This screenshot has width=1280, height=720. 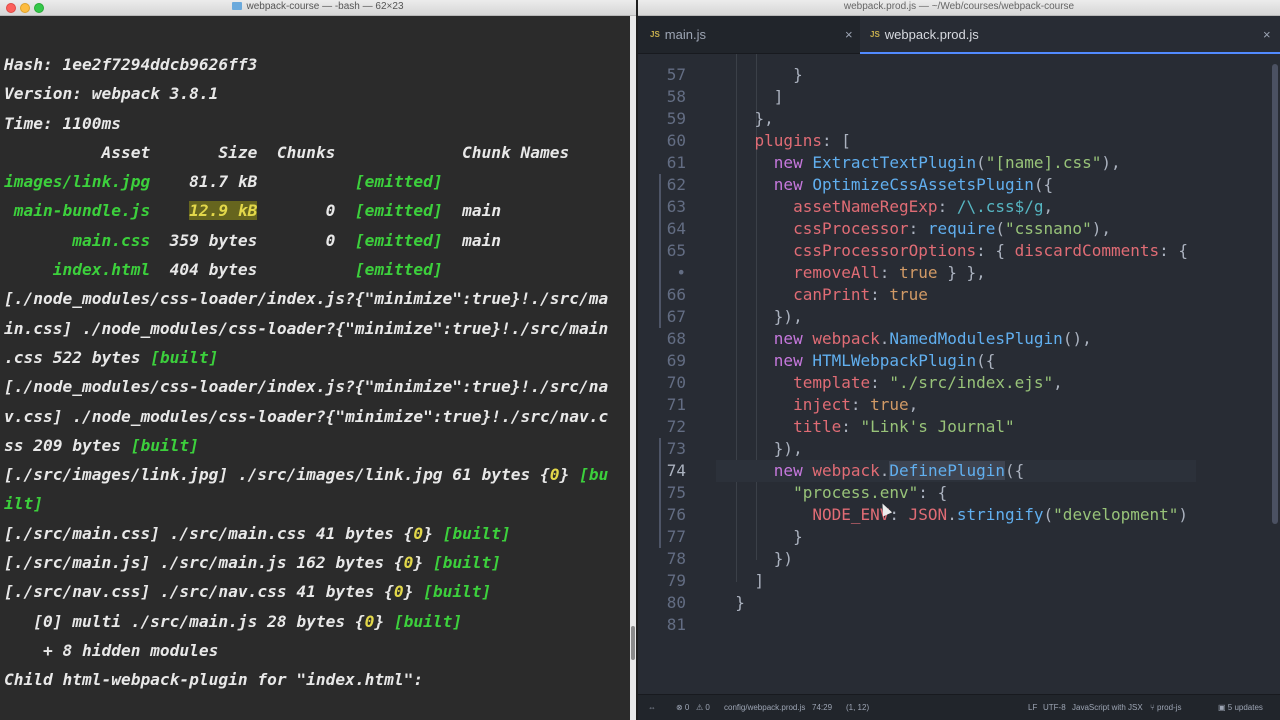 What do you see at coordinates (472, 240) in the screenshot?
I see `terminal-text: main` at bounding box center [472, 240].